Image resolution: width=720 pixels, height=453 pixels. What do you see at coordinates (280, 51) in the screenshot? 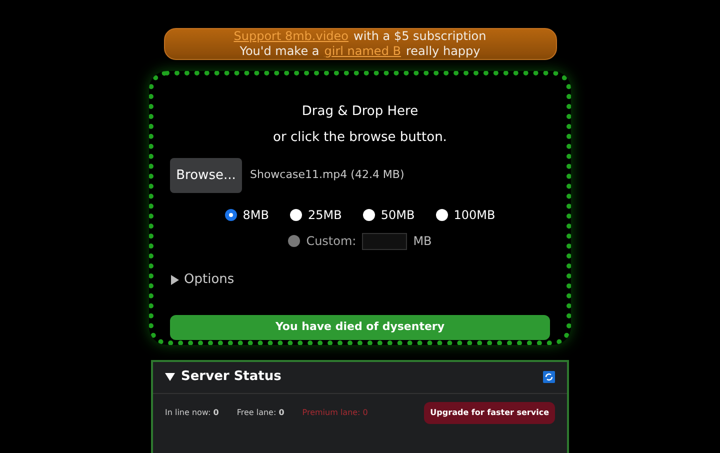
I see `banner-text: You'd make a` at bounding box center [280, 51].